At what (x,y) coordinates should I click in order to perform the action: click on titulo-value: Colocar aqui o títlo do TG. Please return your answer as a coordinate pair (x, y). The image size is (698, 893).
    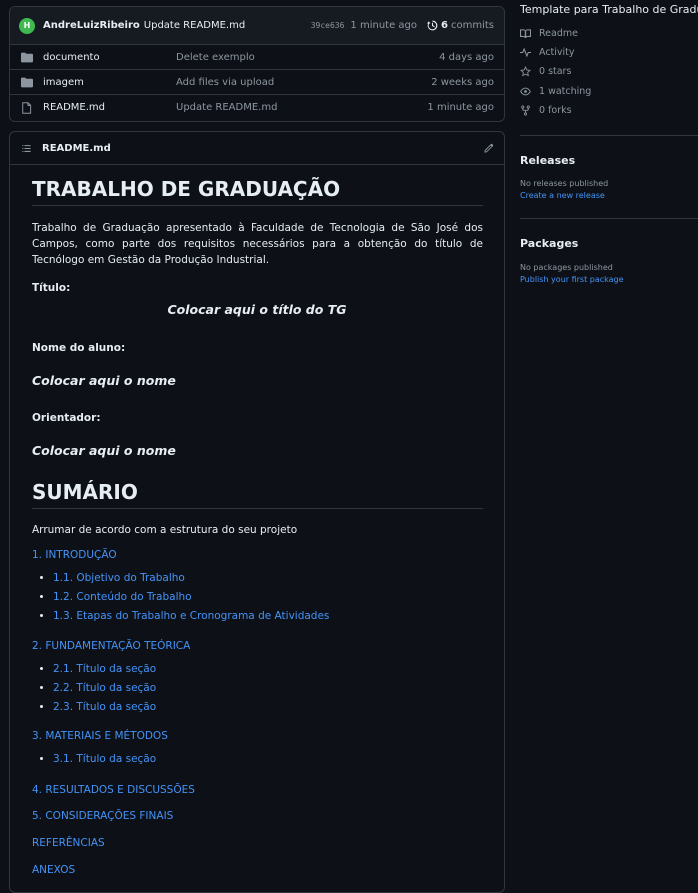
    Looking at the image, I should click on (257, 309).